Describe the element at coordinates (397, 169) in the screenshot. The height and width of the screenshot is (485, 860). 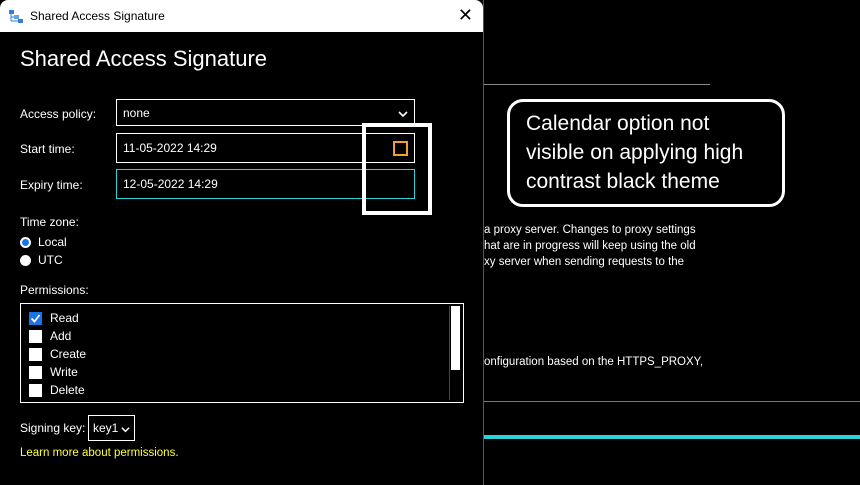
I see `annotation-highlight-box` at that location.